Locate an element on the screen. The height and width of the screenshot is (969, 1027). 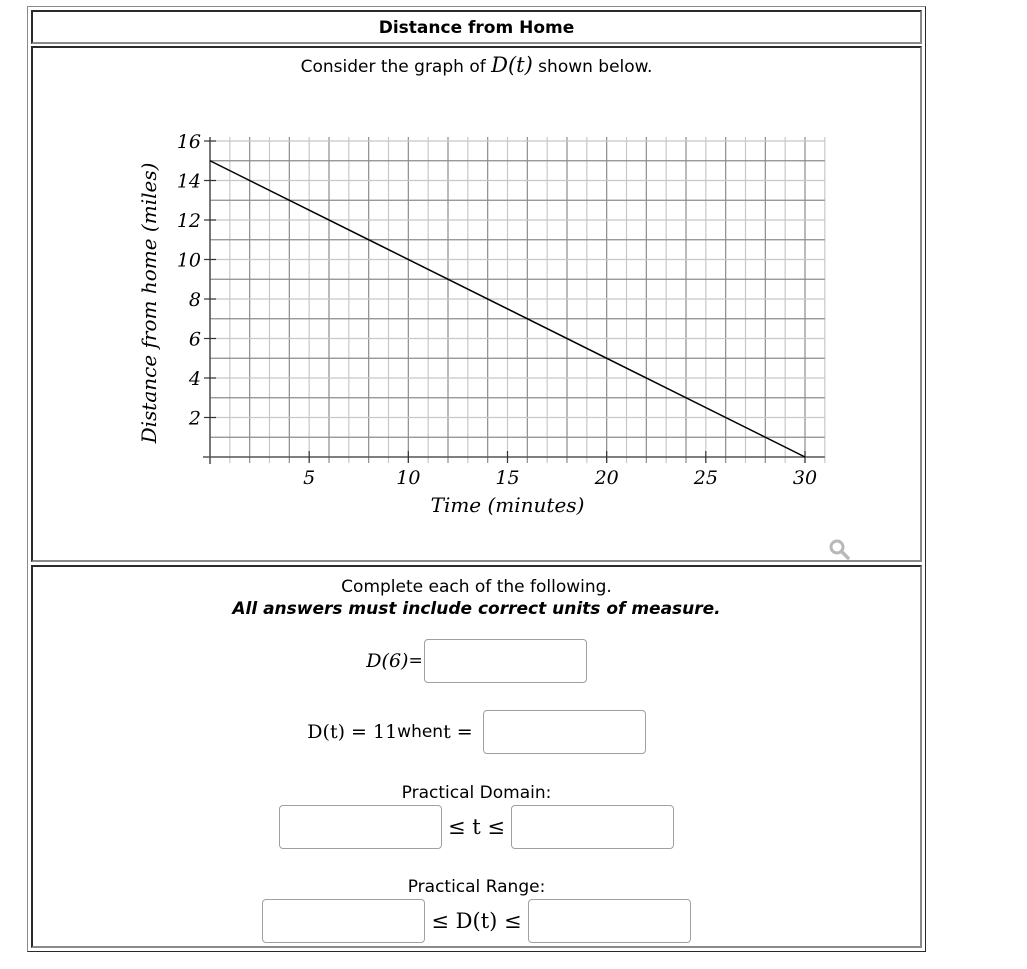
x-tick-label: 10 is located at coordinates (408, 478).